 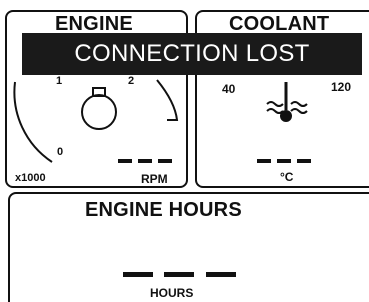 I want to click on connection-lost-banner: CONNECTION LOST, so click(x=192, y=54).